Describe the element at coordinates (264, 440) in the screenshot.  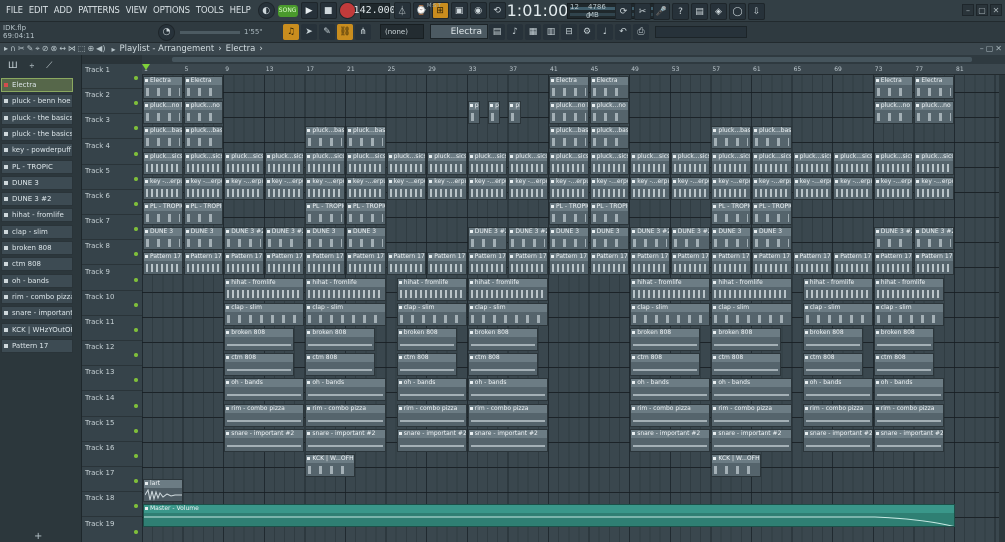
I see `pattern-clip: snare - important #2` at that location.